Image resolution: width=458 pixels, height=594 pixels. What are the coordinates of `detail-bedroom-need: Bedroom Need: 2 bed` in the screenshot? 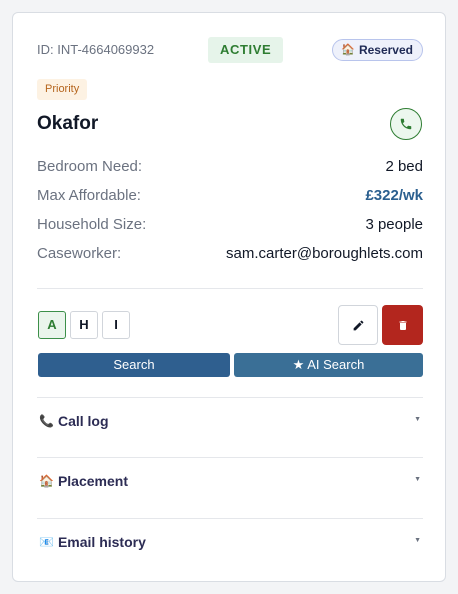 It's located at (230, 168).